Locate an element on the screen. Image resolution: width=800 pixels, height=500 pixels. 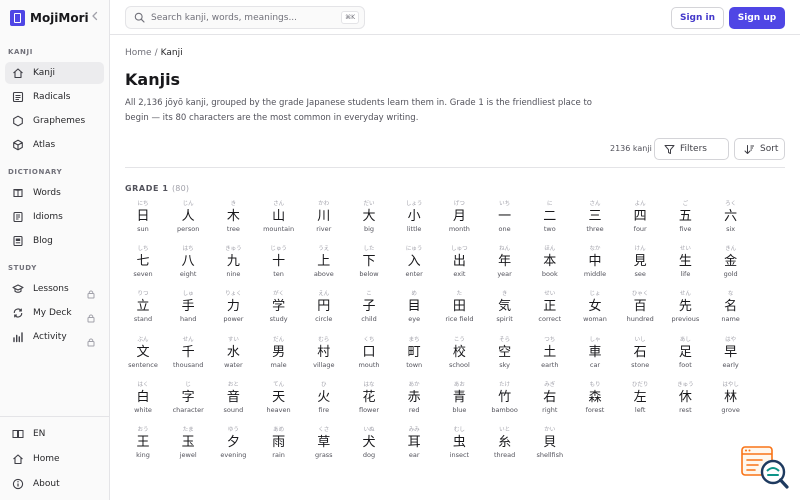
kanji-card: にち日 sun is located at coordinates (143, 222).